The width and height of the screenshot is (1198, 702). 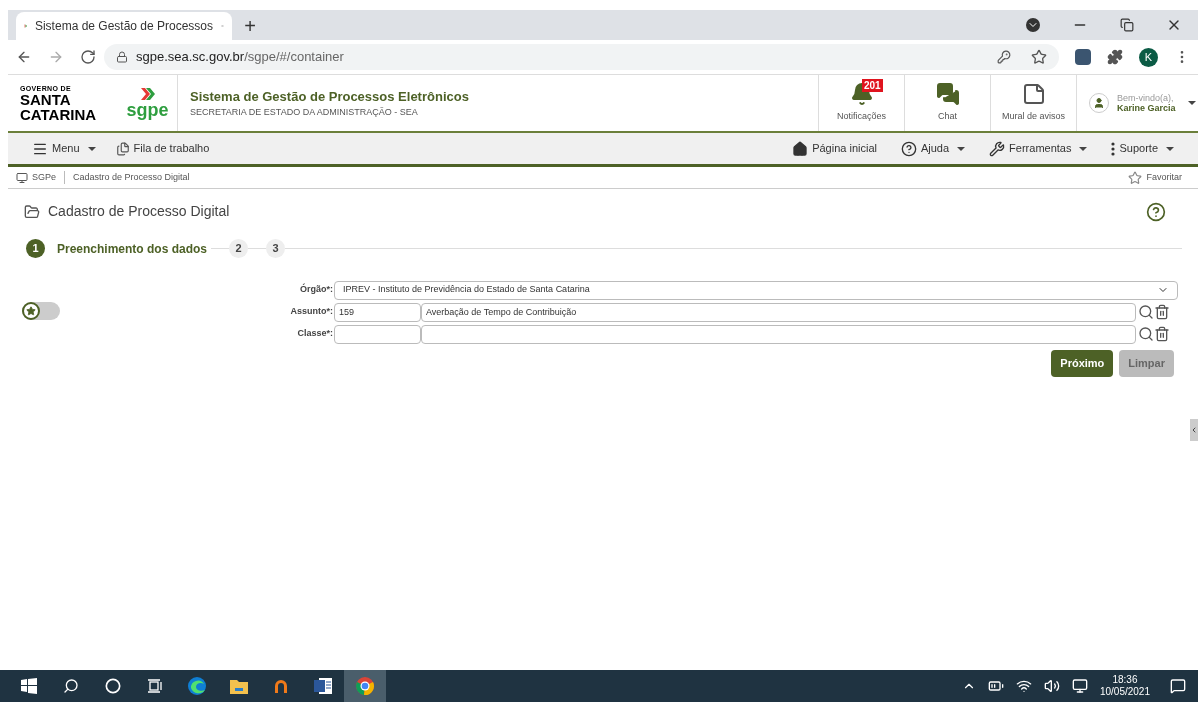 I want to click on task-view-icon, so click(x=155, y=686).